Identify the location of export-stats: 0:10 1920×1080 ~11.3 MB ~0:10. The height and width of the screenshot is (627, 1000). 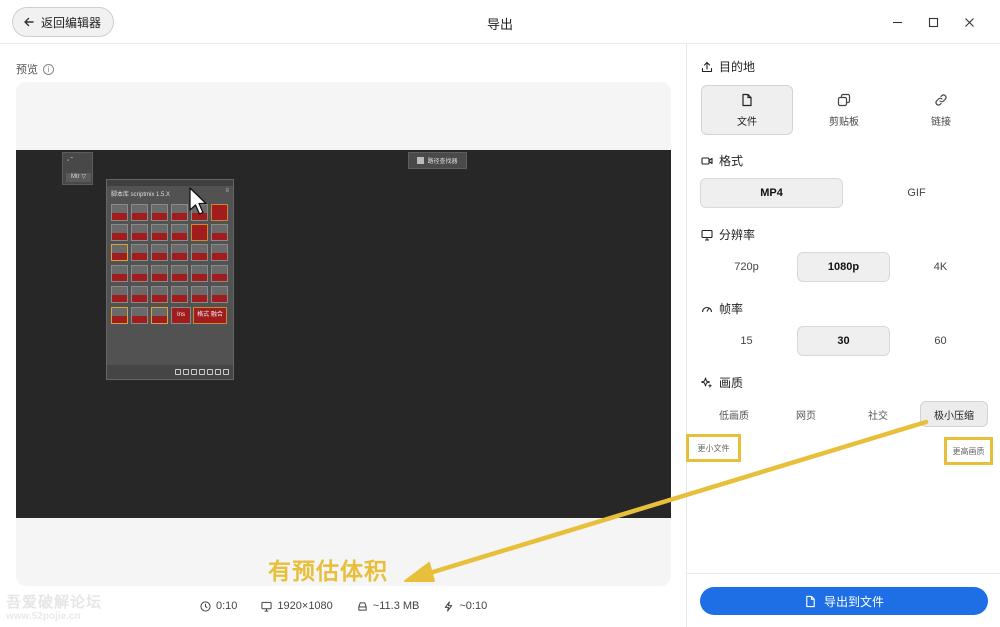
(343, 606).